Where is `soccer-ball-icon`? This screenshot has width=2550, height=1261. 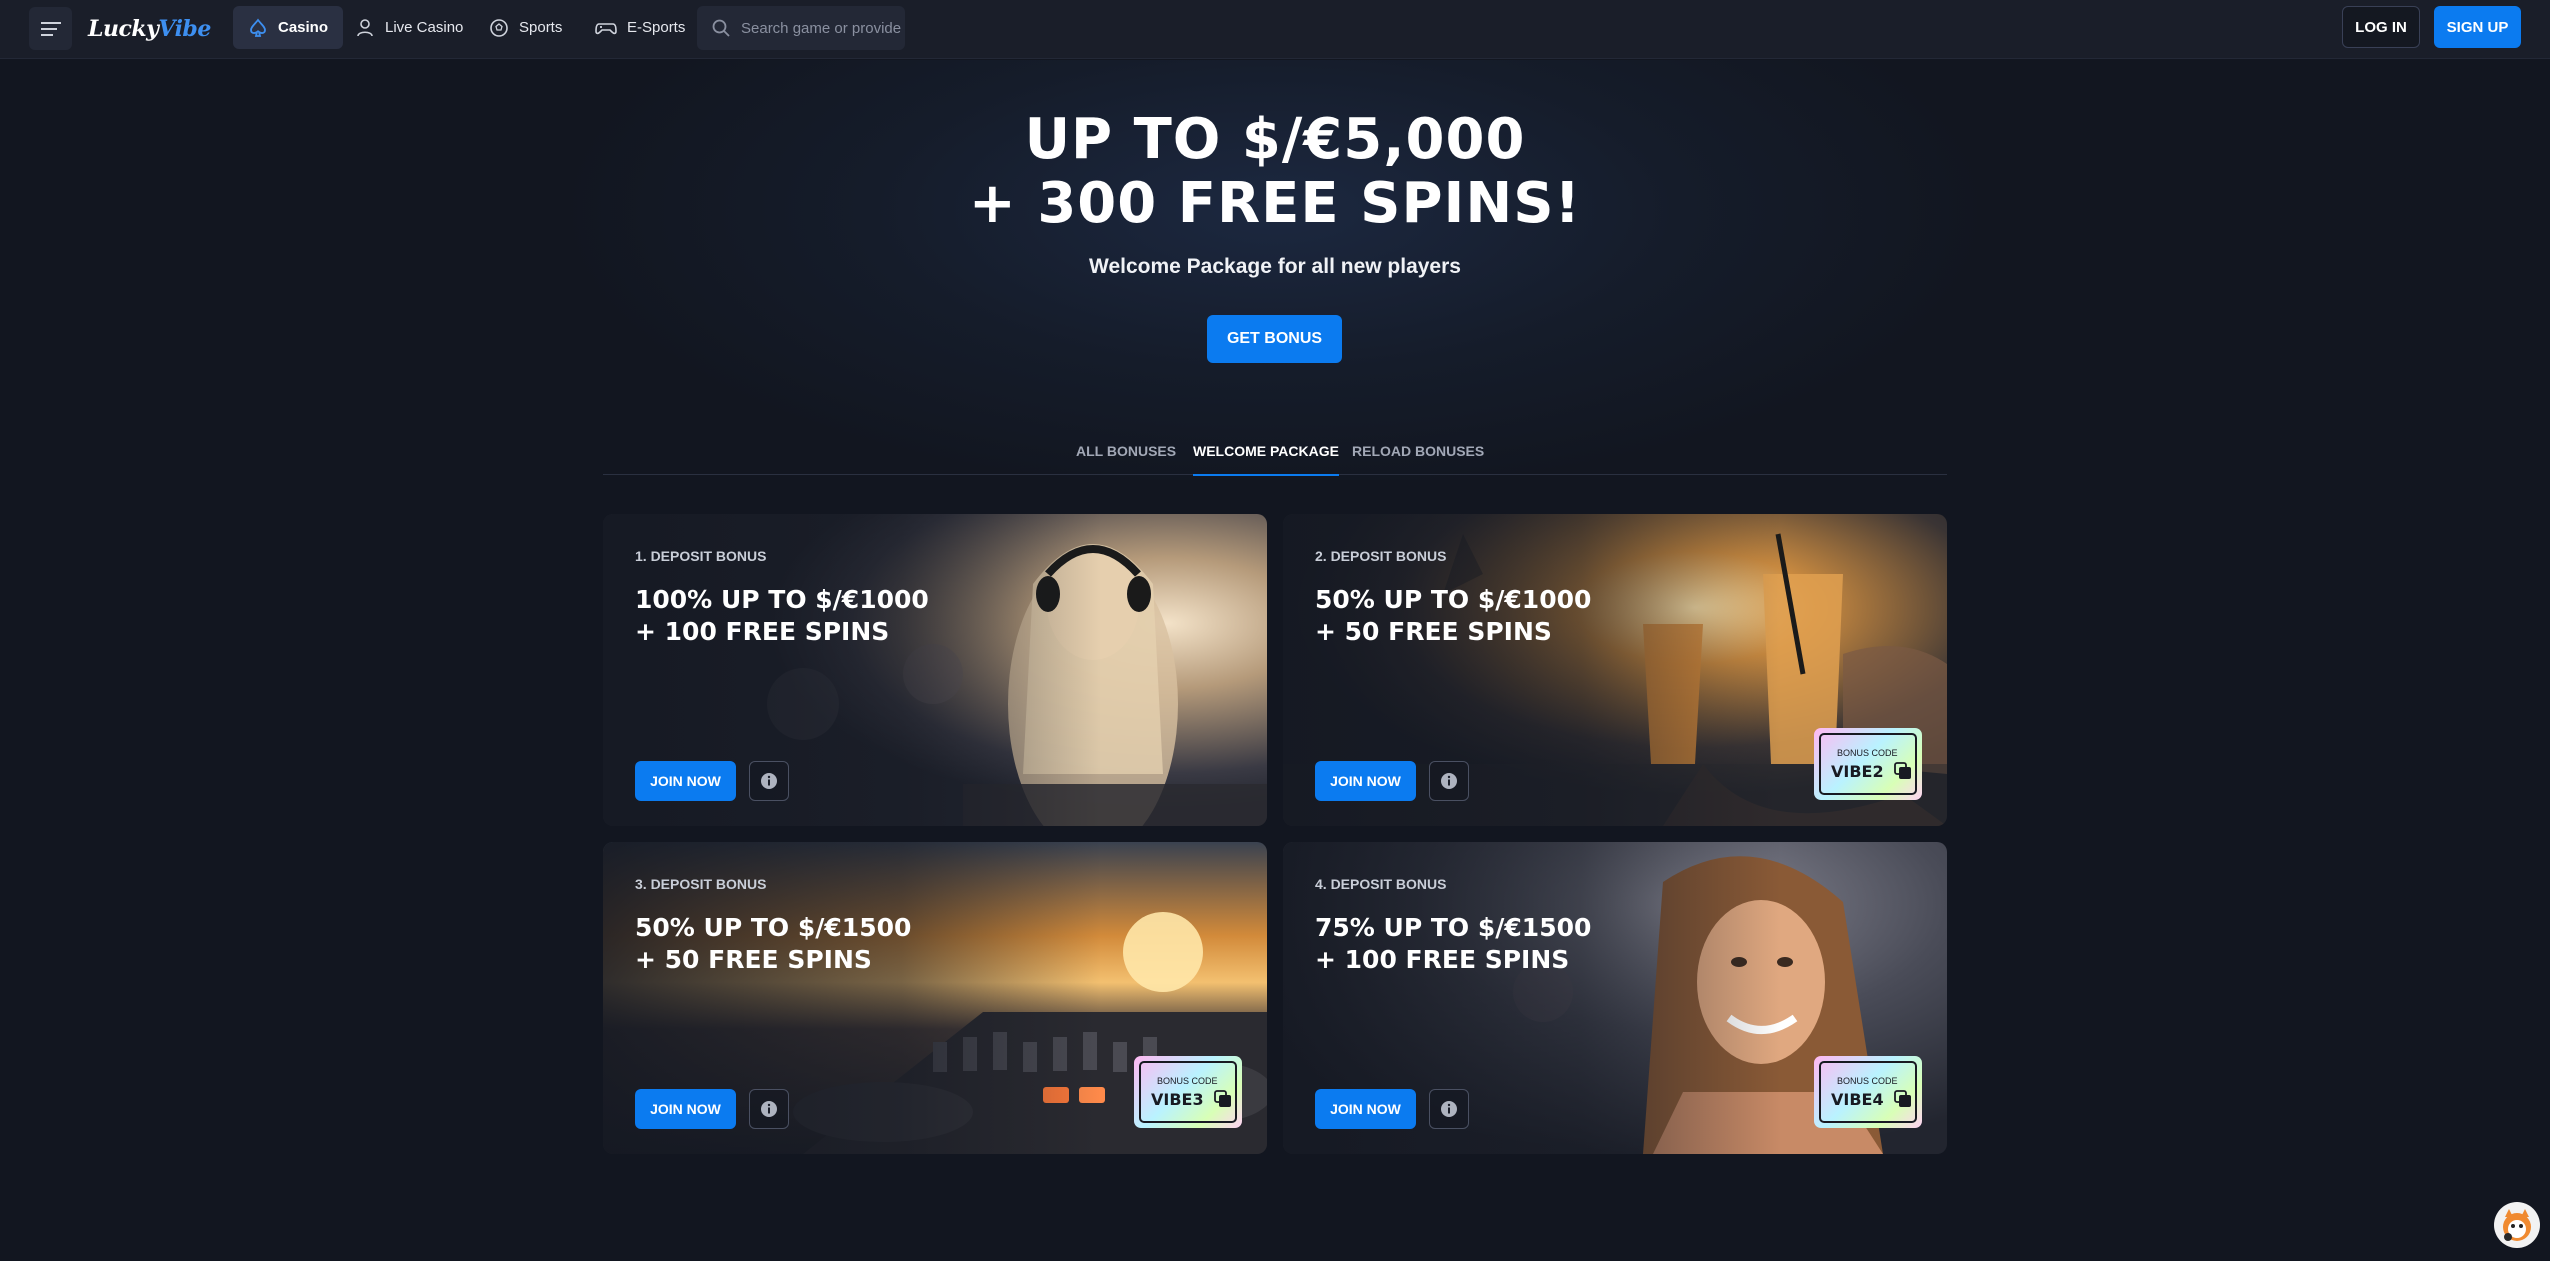
soccer-ball-icon is located at coordinates (499, 27).